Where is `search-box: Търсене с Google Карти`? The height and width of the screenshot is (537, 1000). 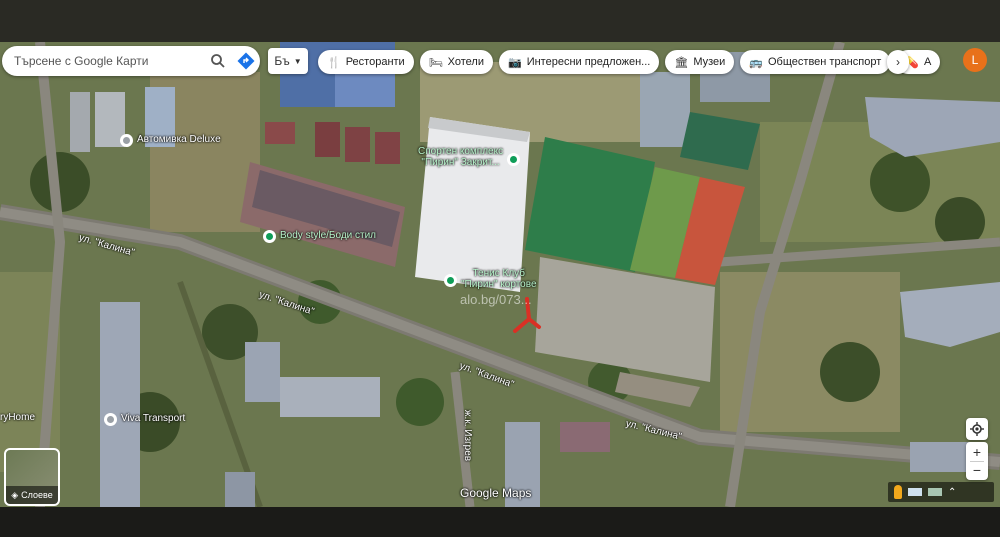
search-box: Търсене с Google Карти is located at coordinates (131, 61).